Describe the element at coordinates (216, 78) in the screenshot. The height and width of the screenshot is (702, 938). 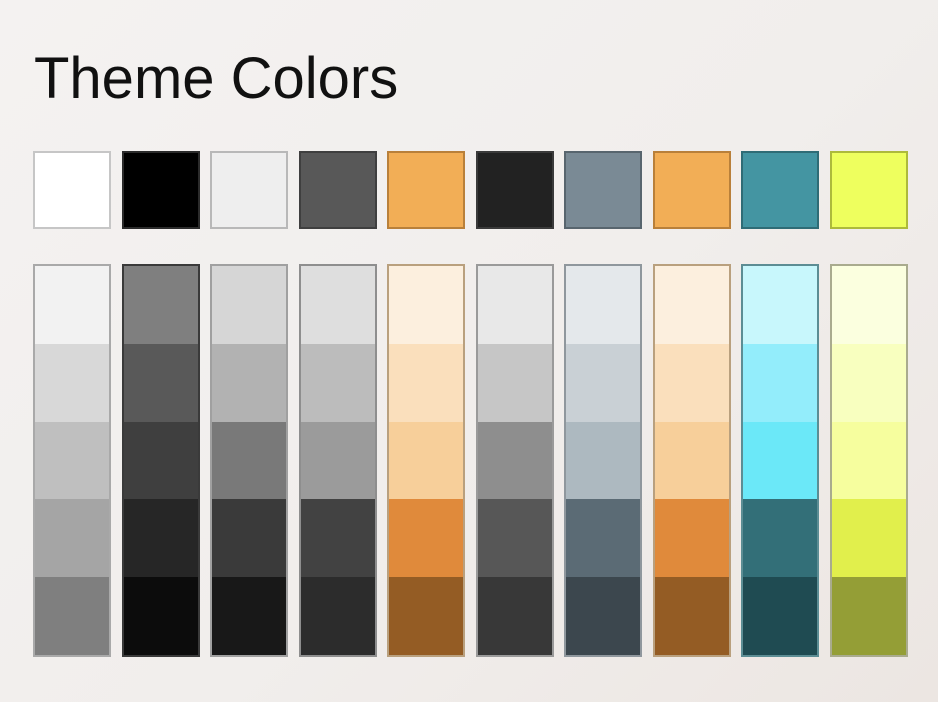
I see `panel-title: Theme Colors` at that location.